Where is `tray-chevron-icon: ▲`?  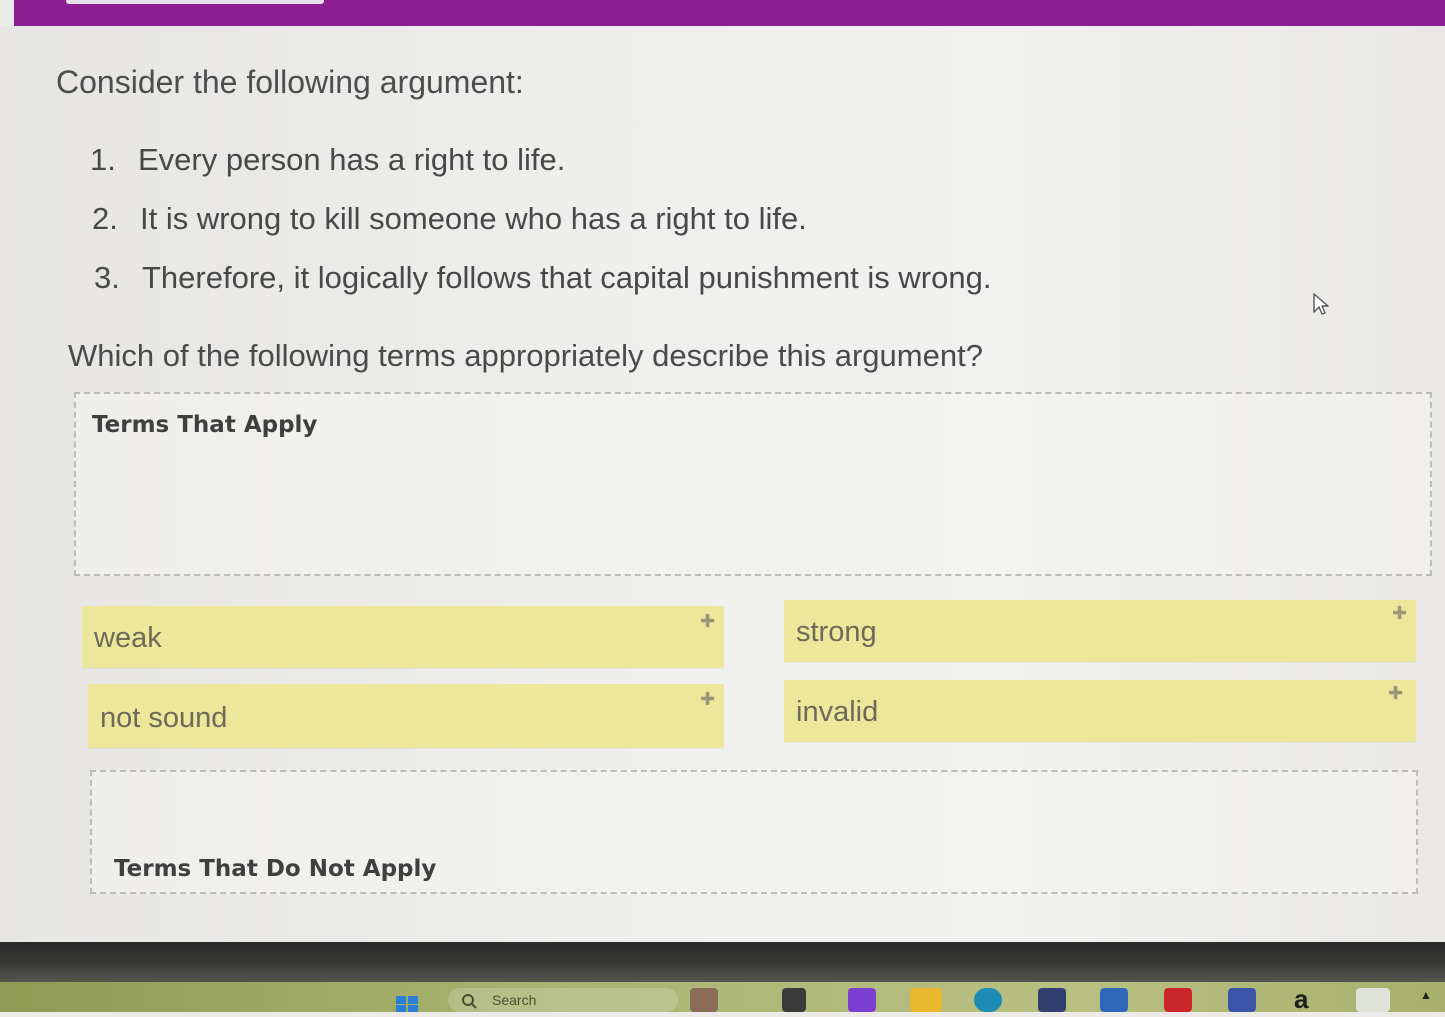
tray-chevron-icon: ▲ is located at coordinates (1428, 1000).